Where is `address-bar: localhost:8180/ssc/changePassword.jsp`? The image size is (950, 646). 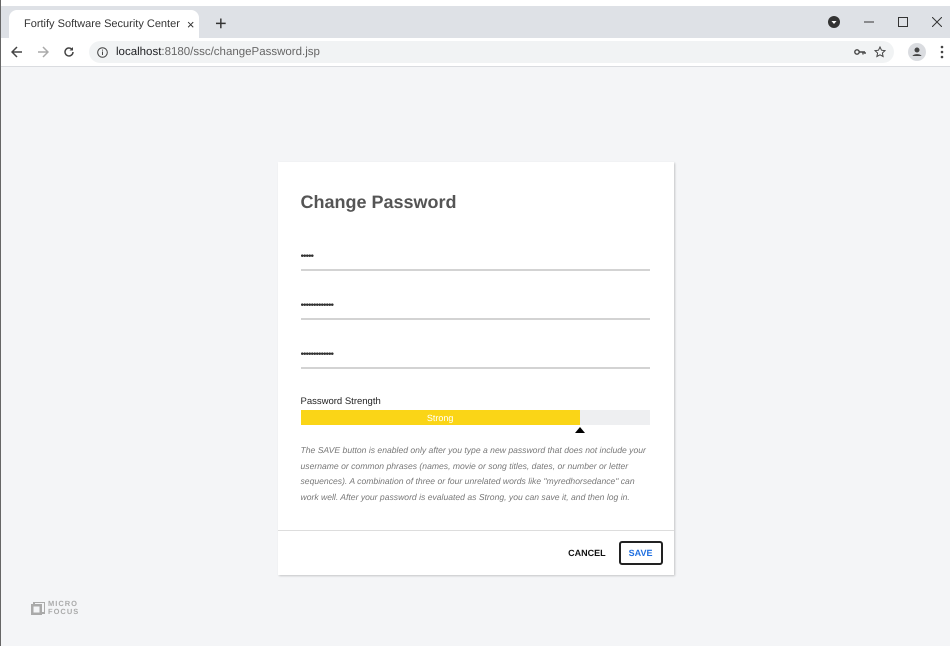 address-bar: localhost:8180/ssc/changePassword.jsp is located at coordinates (491, 52).